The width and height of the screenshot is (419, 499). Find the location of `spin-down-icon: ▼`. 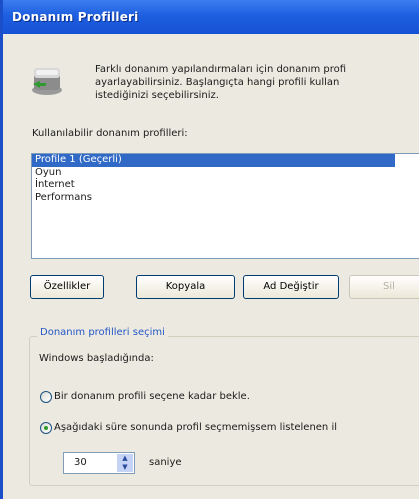

spin-down-icon: ▼ is located at coordinates (125, 467).